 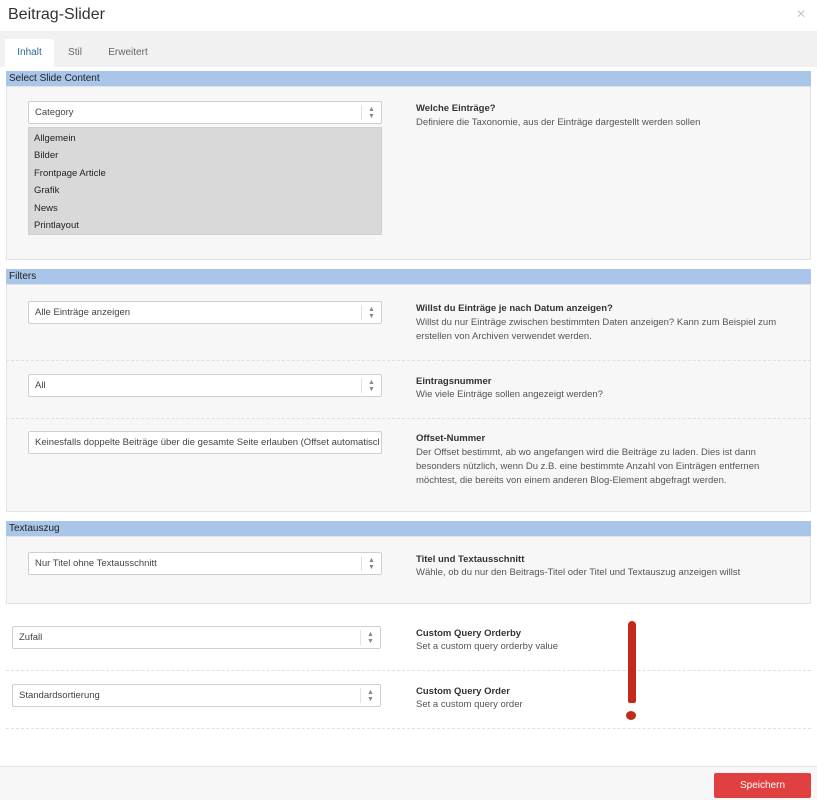 What do you see at coordinates (75, 53) in the screenshot?
I see `tab-stil: Stil` at bounding box center [75, 53].